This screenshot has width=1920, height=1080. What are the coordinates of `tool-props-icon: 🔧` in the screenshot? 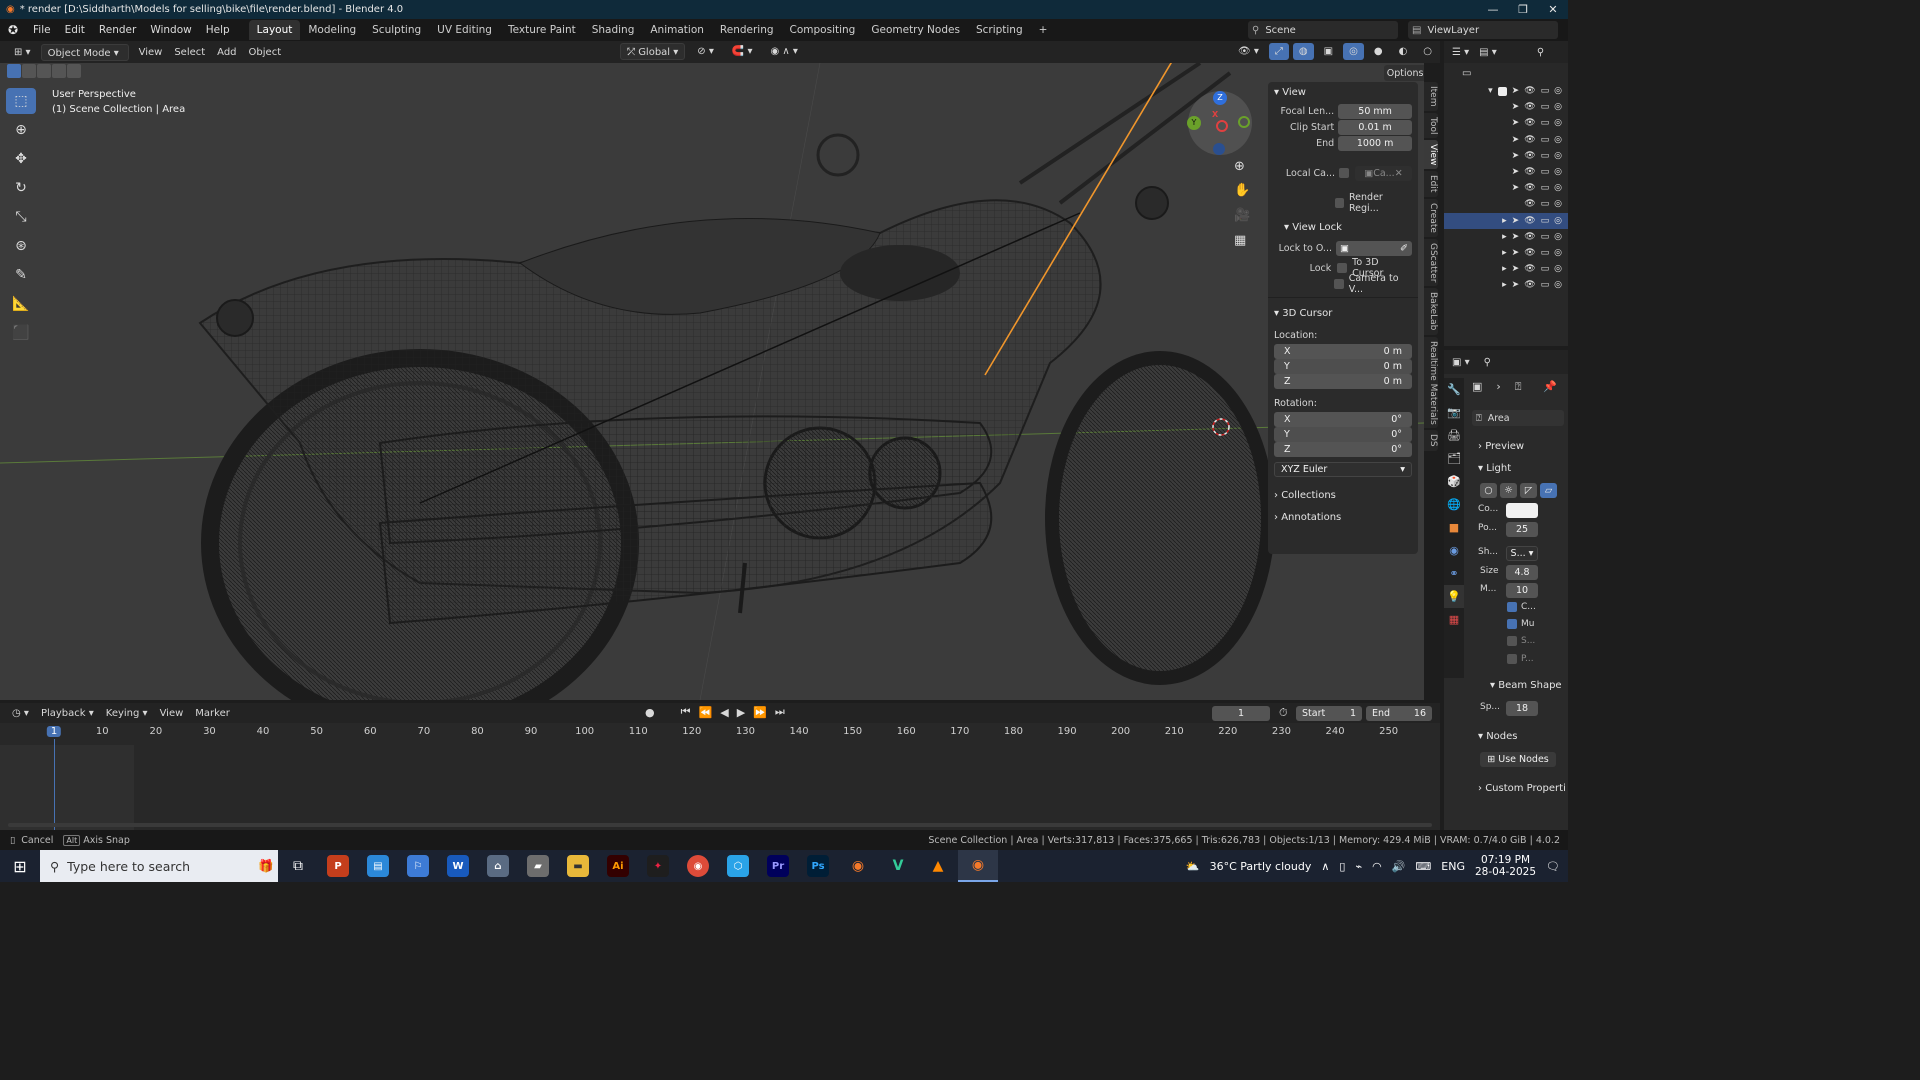 It's located at (1454, 389).